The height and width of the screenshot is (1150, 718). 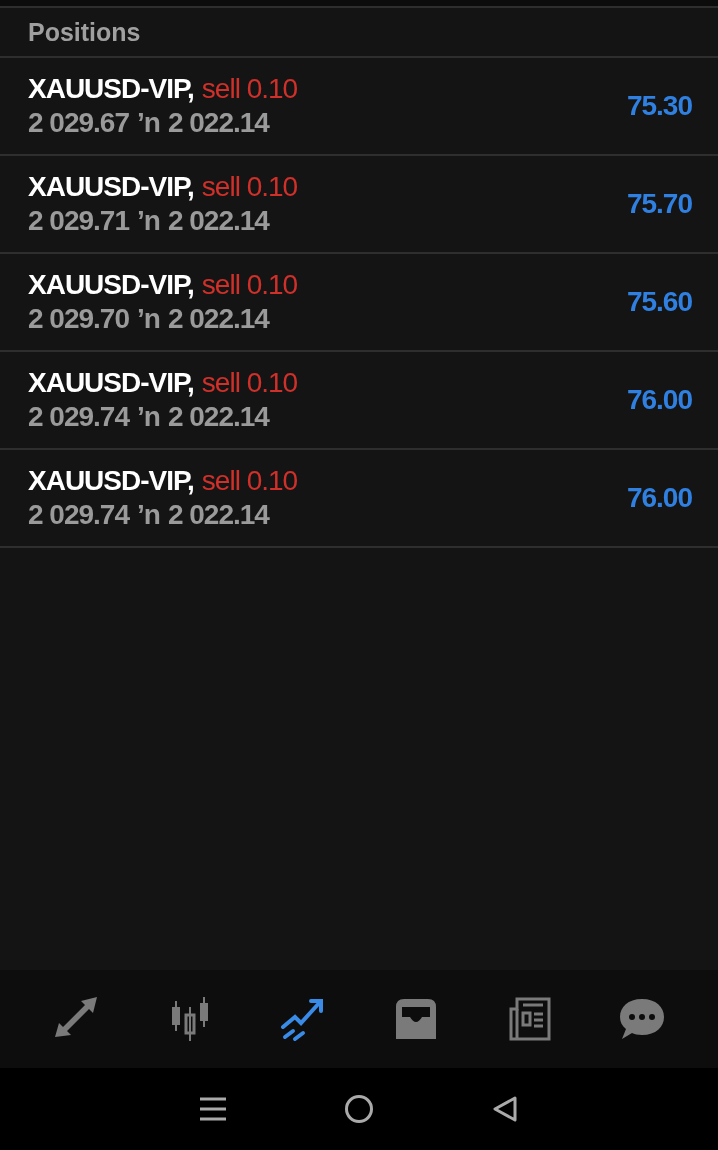 I want to click on position-row: XAUUSD-VIP, sell 0.10 2 029.71 ’n 2 022.14 75.70, so click(x=359, y=205).